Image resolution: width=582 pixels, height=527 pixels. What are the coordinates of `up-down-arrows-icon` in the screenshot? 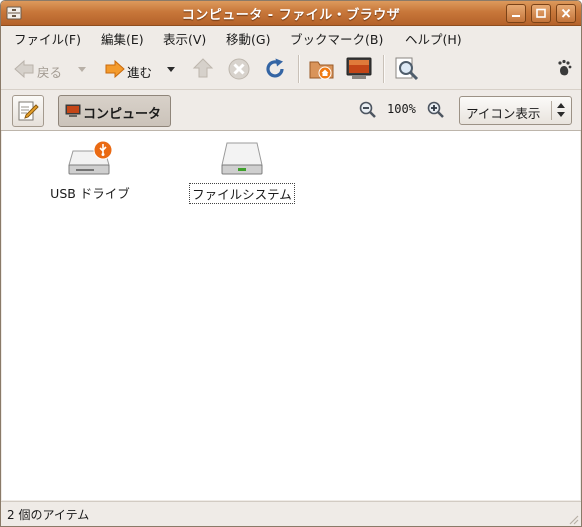 It's located at (561, 110).